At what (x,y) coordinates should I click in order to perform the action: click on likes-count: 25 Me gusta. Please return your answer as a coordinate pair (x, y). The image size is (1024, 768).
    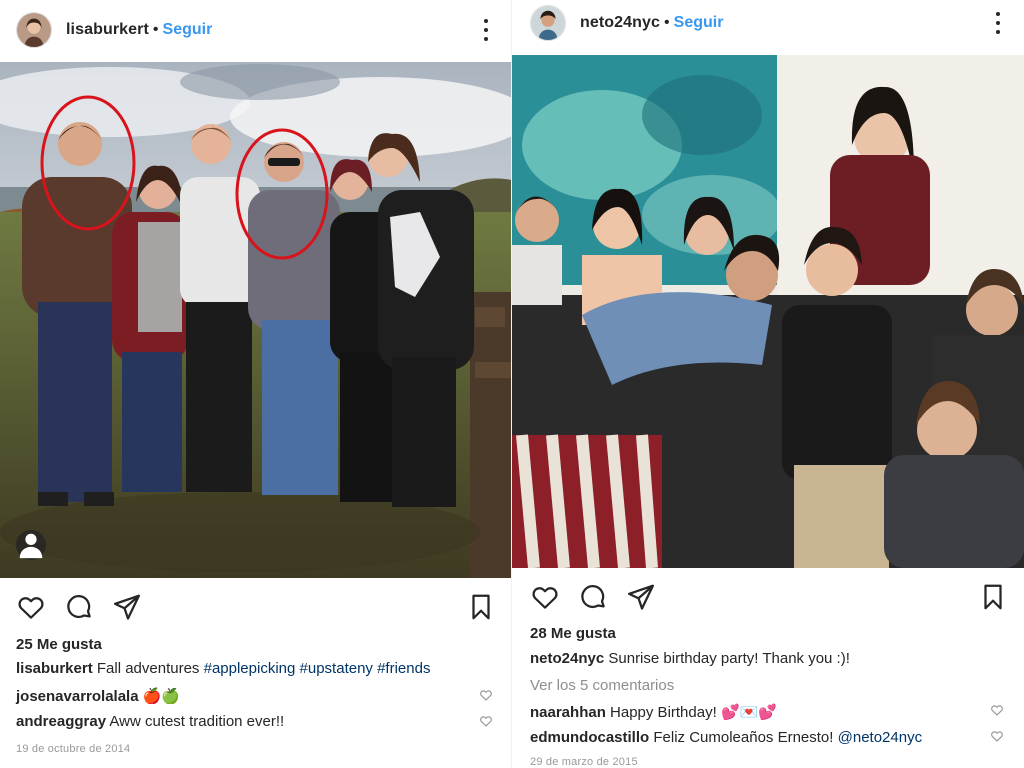
    Looking at the image, I should click on (59, 644).